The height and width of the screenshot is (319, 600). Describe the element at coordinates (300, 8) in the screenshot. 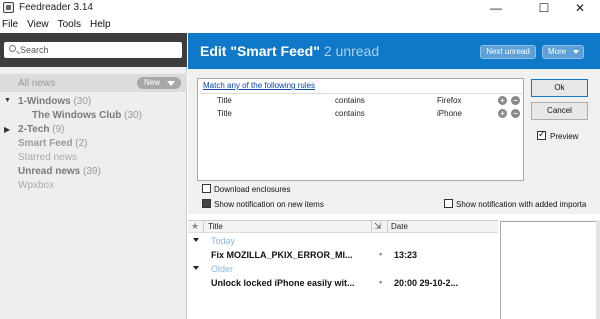

I see `title-bar: Feedreader 3.14 — ☐ ✕` at that location.